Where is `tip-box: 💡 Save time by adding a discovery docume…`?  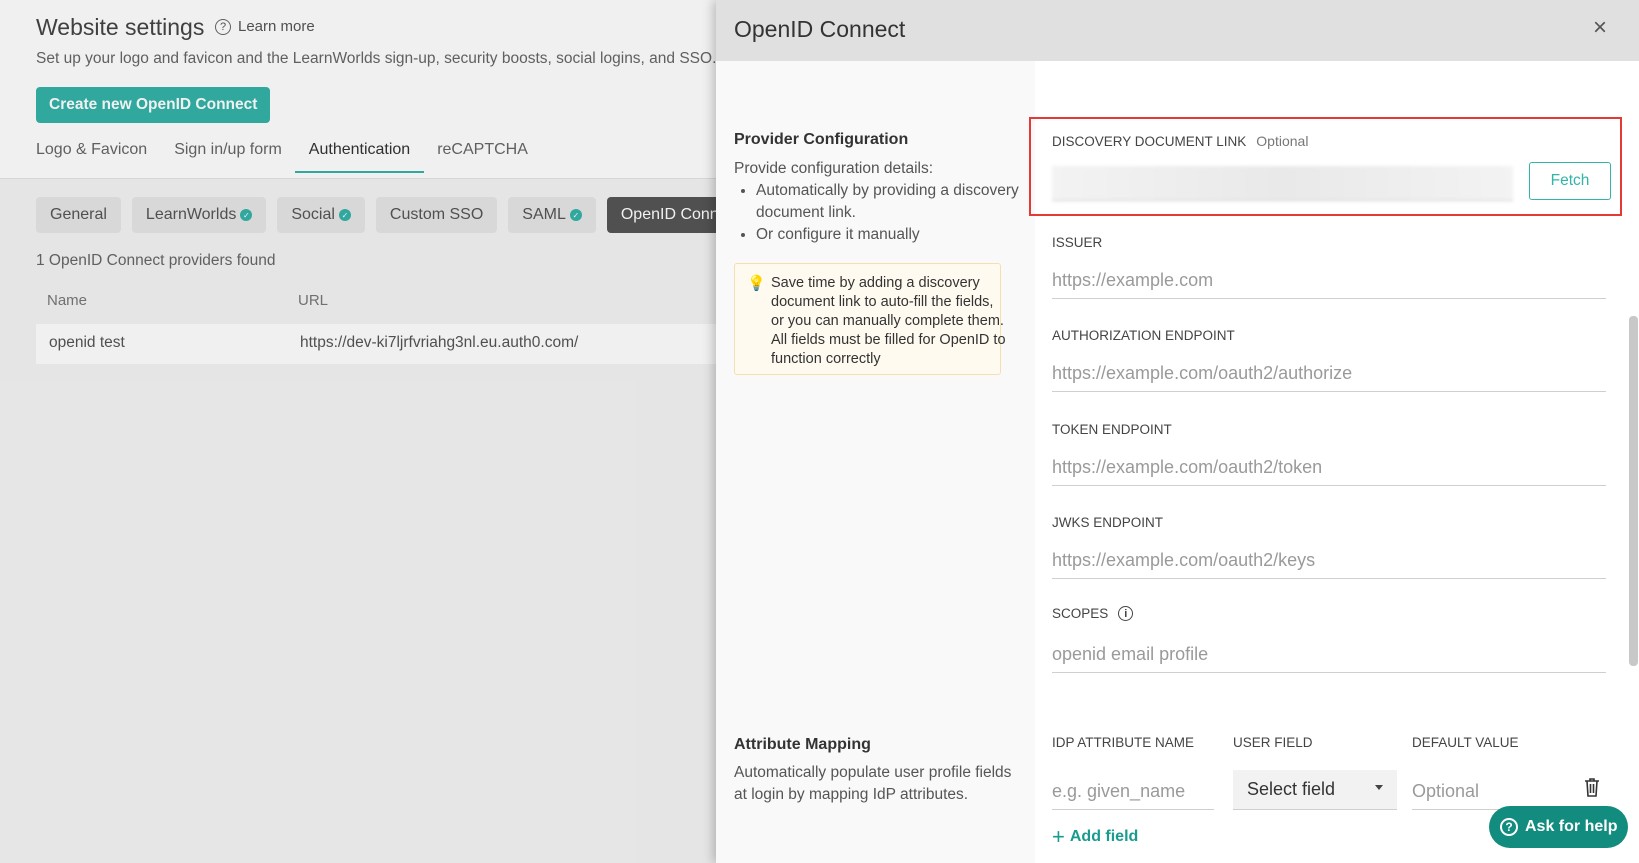
tip-box: 💡 Save time by adding a discovery docume… is located at coordinates (870, 319).